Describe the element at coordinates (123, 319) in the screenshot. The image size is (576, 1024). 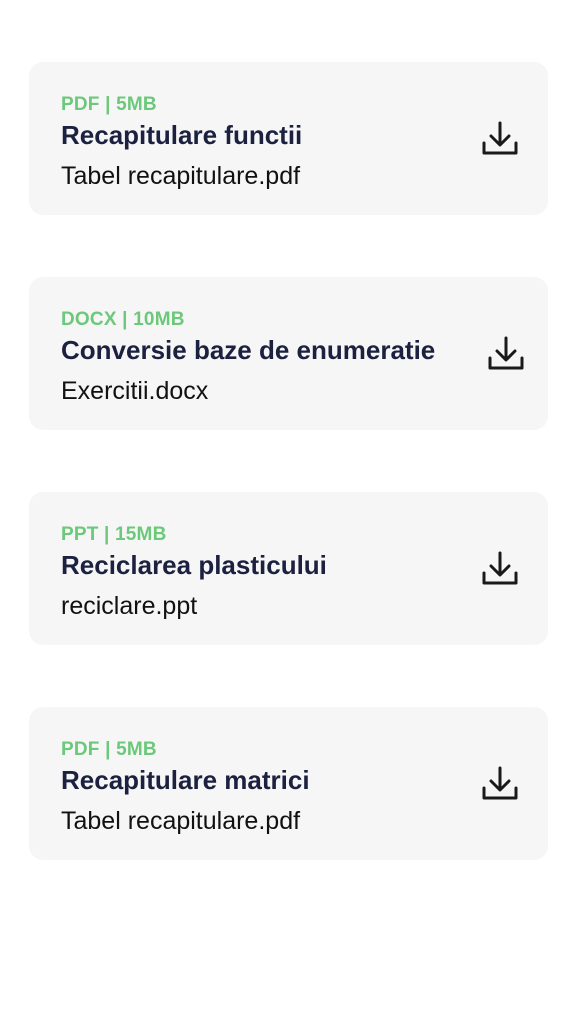
I see `file-meta: DOCX | 10MB` at that location.